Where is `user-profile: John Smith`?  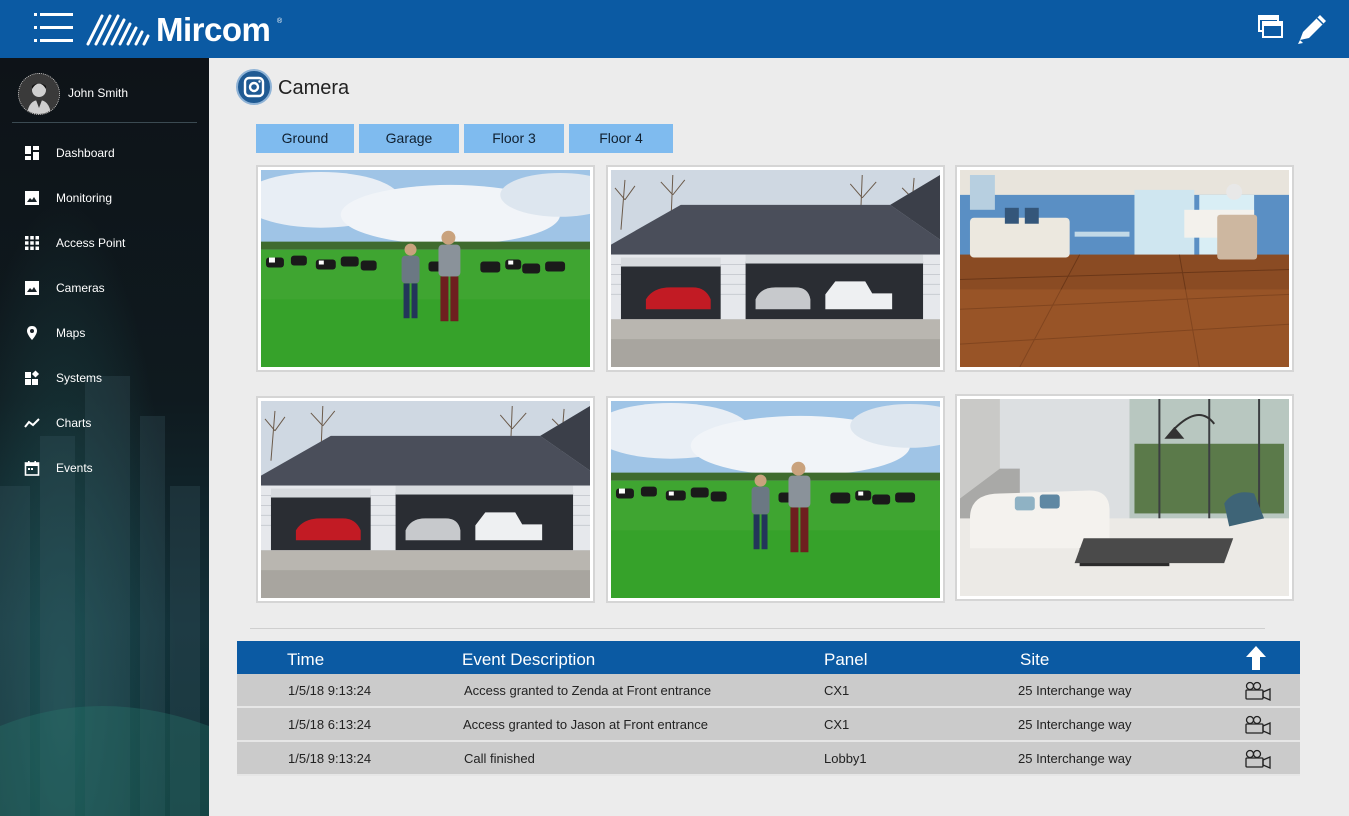 user-profile: John Smith is located at coordinates (108, 94).